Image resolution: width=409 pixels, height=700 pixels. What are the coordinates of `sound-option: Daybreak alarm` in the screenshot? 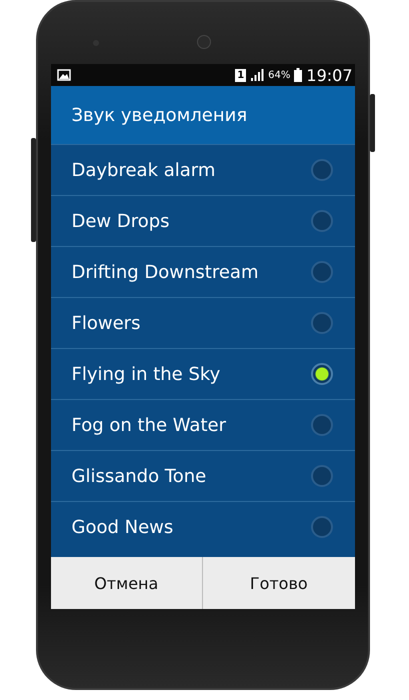 It's located at (202, 169).